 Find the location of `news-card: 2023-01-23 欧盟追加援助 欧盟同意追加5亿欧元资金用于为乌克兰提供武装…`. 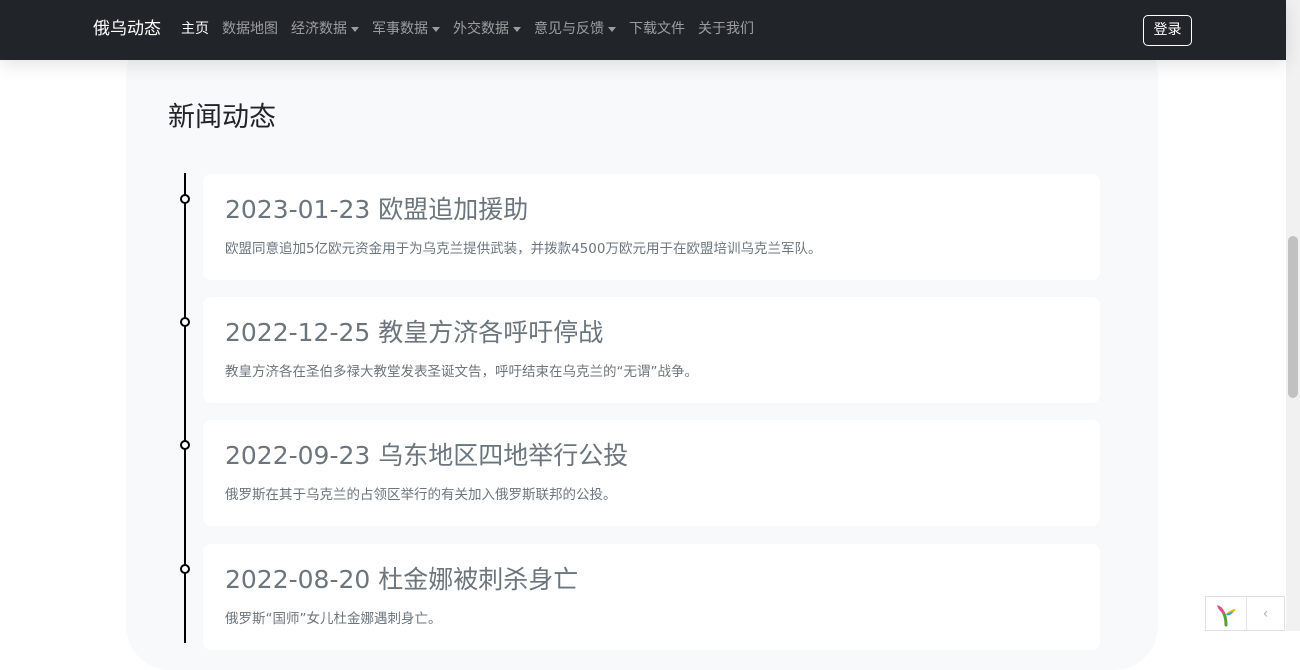

news-card: 2023-01-23 欧盟追加援助 欧盟同意追加5亿欧元资金用于为乌克兰提供武装… is located at coordinates (651, 227).